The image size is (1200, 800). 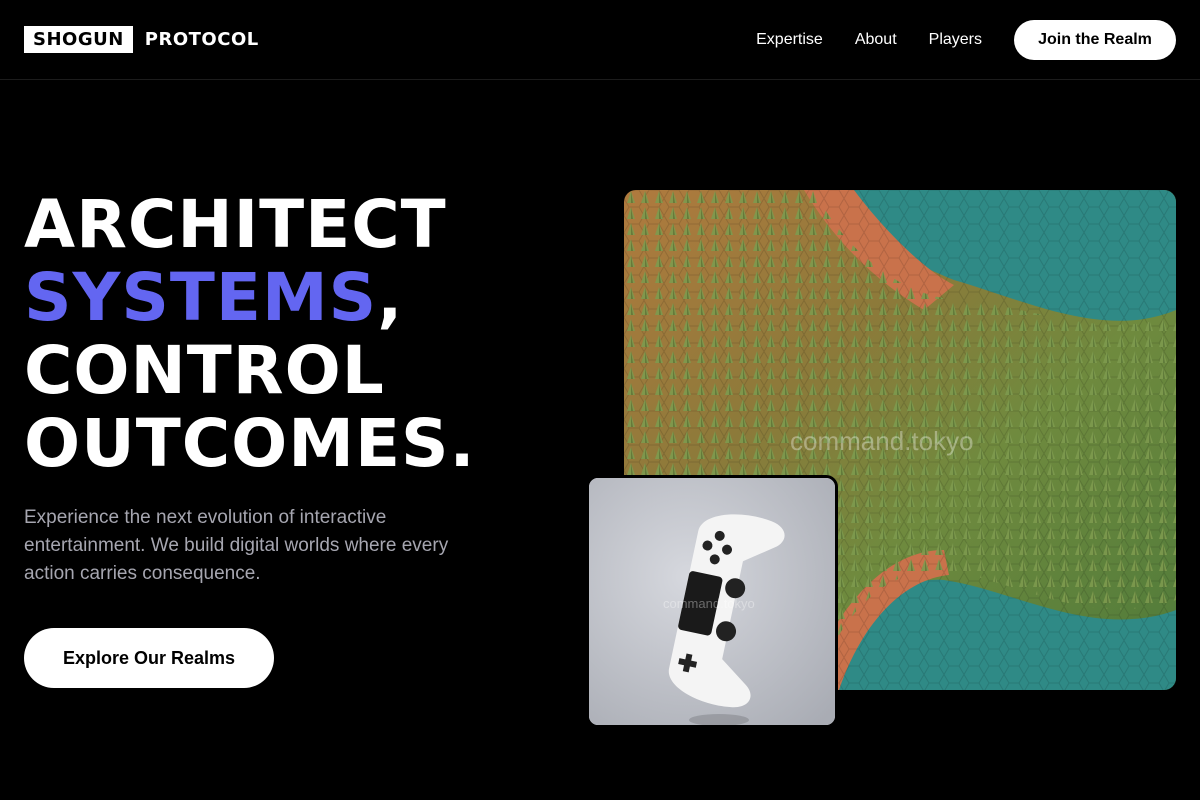 I want to click on explore-realms-button: Explore Our Realms, so click(x=149, y=658).